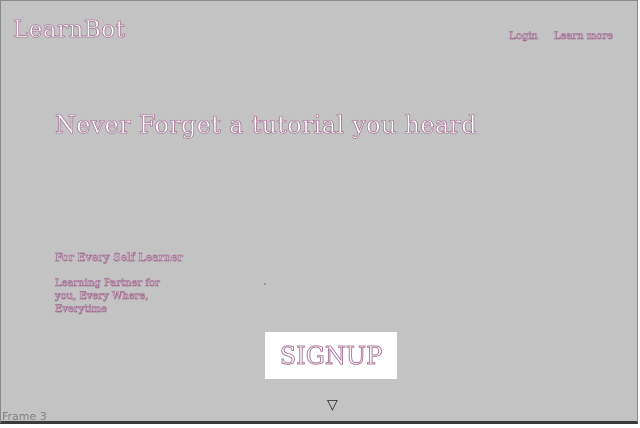 The image size is (640, 428). Describe the element at coordinates (523, 37) in the screenshot. I see `login-link: Login` at that location.